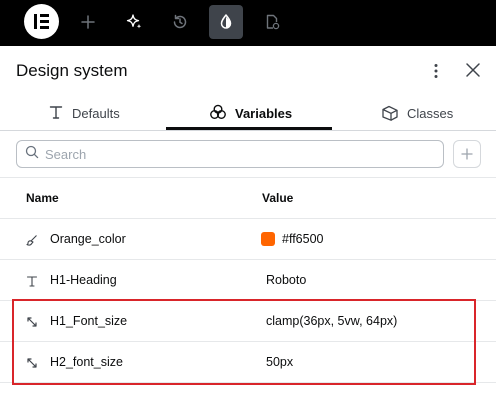 Image resolution: width=496 pixels, height=407 pixels. I want to click on add-element-icon, so click(88, 22).